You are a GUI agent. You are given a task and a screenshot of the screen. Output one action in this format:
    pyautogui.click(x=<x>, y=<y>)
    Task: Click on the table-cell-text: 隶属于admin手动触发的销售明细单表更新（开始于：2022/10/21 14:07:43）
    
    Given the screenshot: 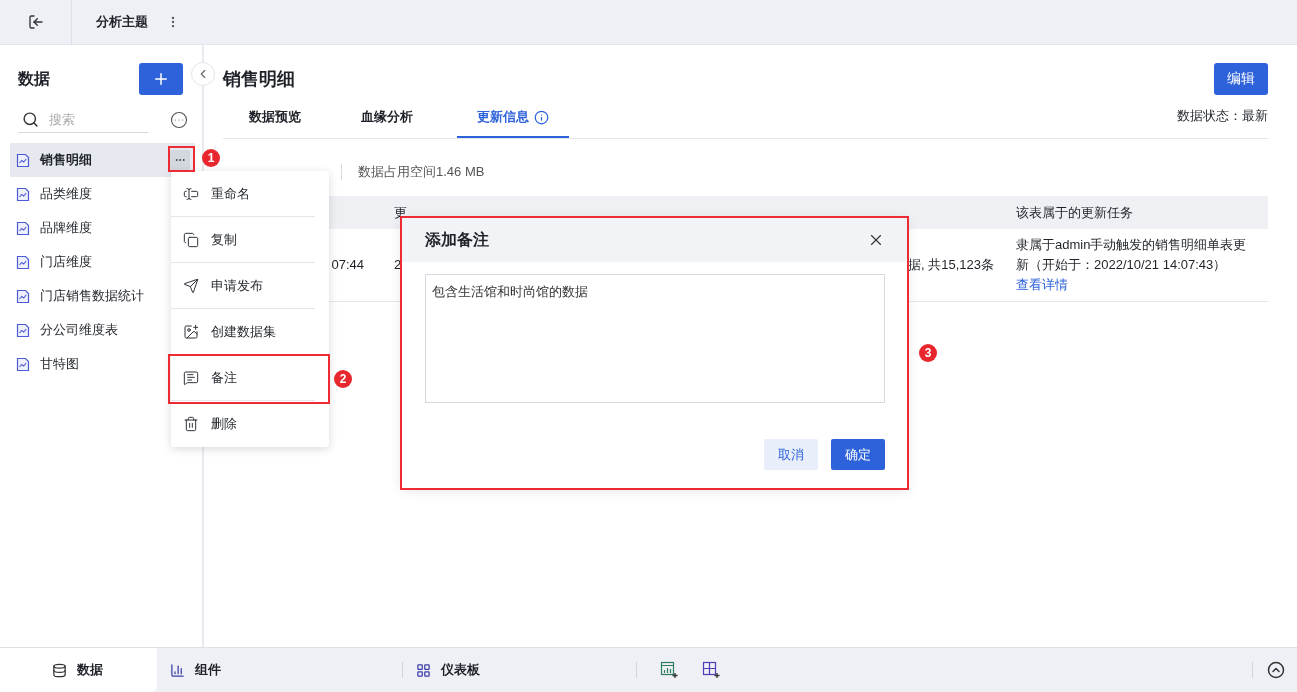 What is the action you would take?
    pyautogui.click(x=1132, y=255)
    